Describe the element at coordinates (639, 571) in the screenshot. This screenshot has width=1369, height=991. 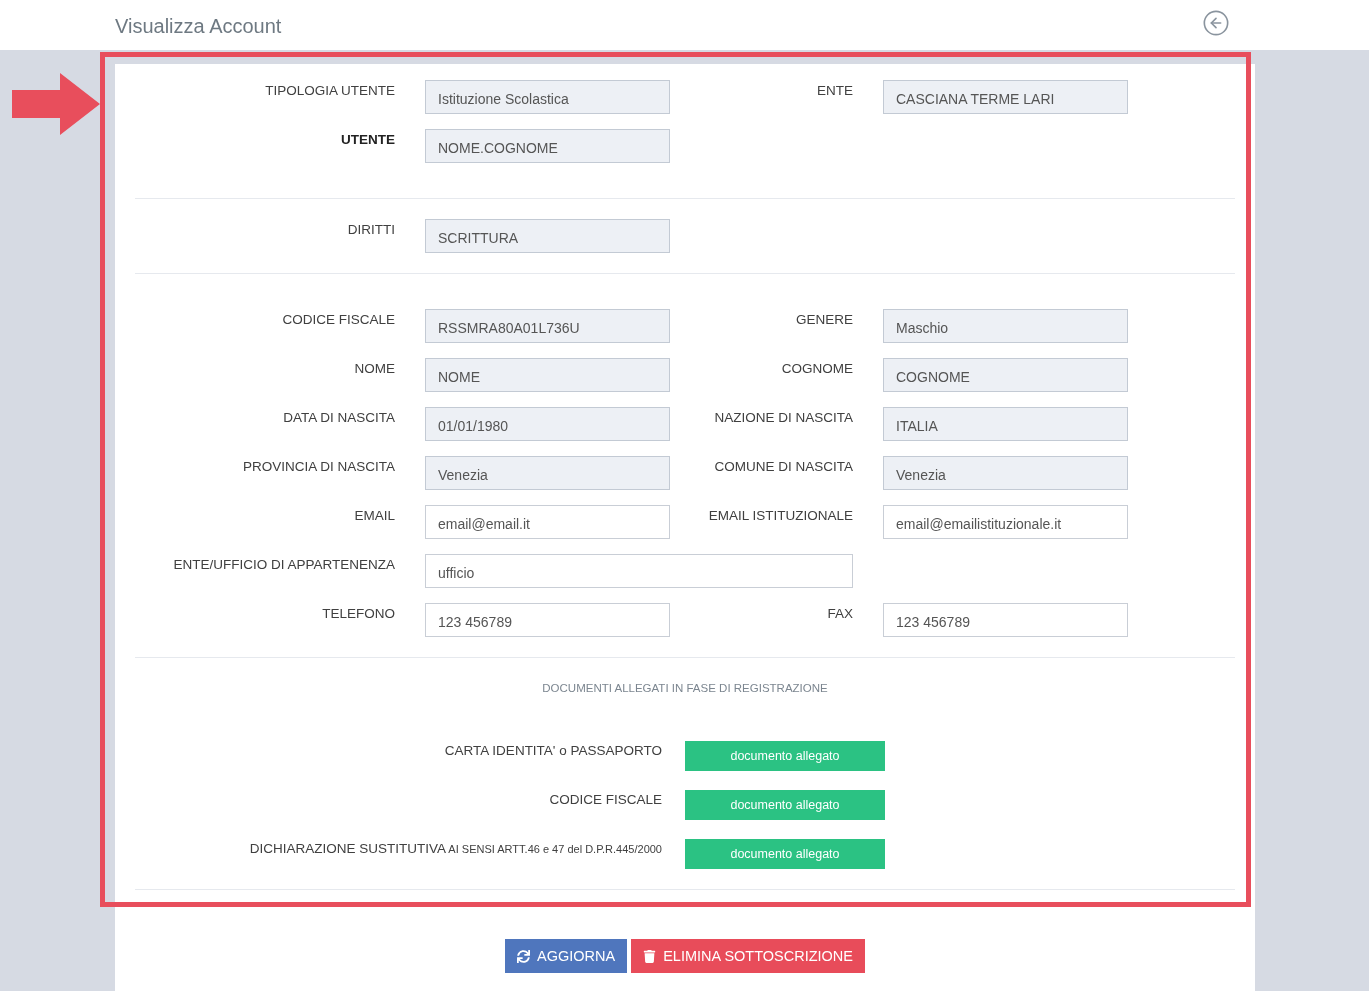
I see `text-field: ufficio` at that location.